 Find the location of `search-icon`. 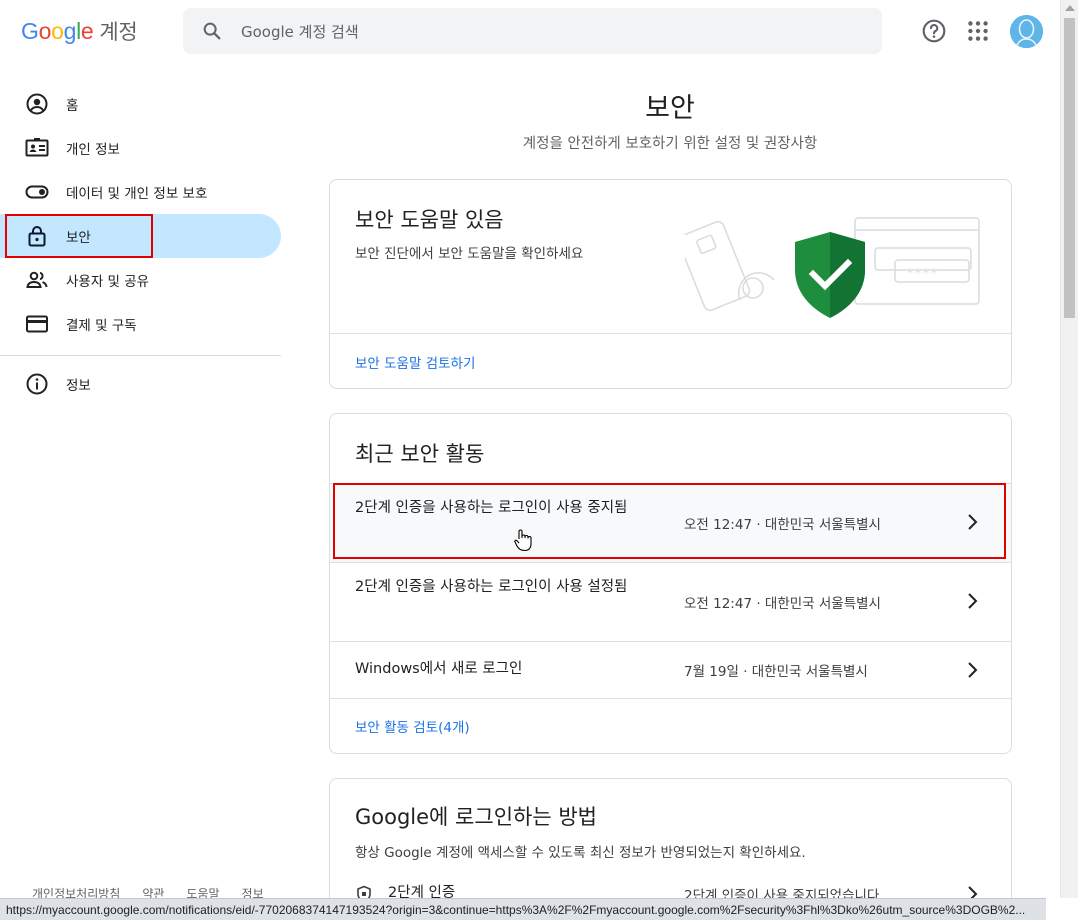

search-icon is located at coordinates (212, 31).